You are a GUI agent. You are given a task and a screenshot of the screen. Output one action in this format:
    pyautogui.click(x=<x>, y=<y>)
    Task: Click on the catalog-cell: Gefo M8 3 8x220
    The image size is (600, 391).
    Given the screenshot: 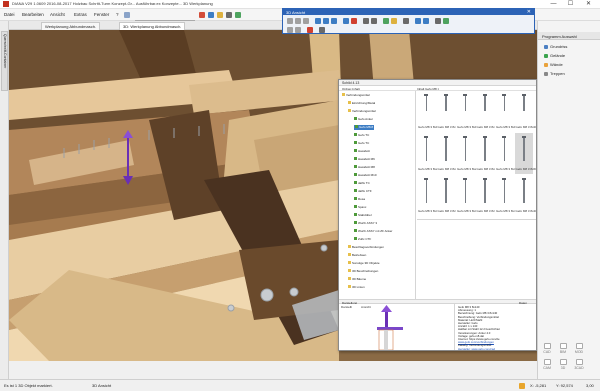 What is the action you would take?
    pyautogui.click(x=429, y=153)
    